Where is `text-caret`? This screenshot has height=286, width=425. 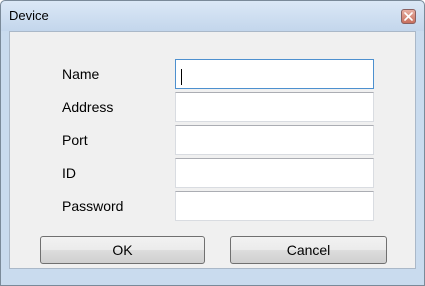 text-caret is located at coordinates (181, 77).